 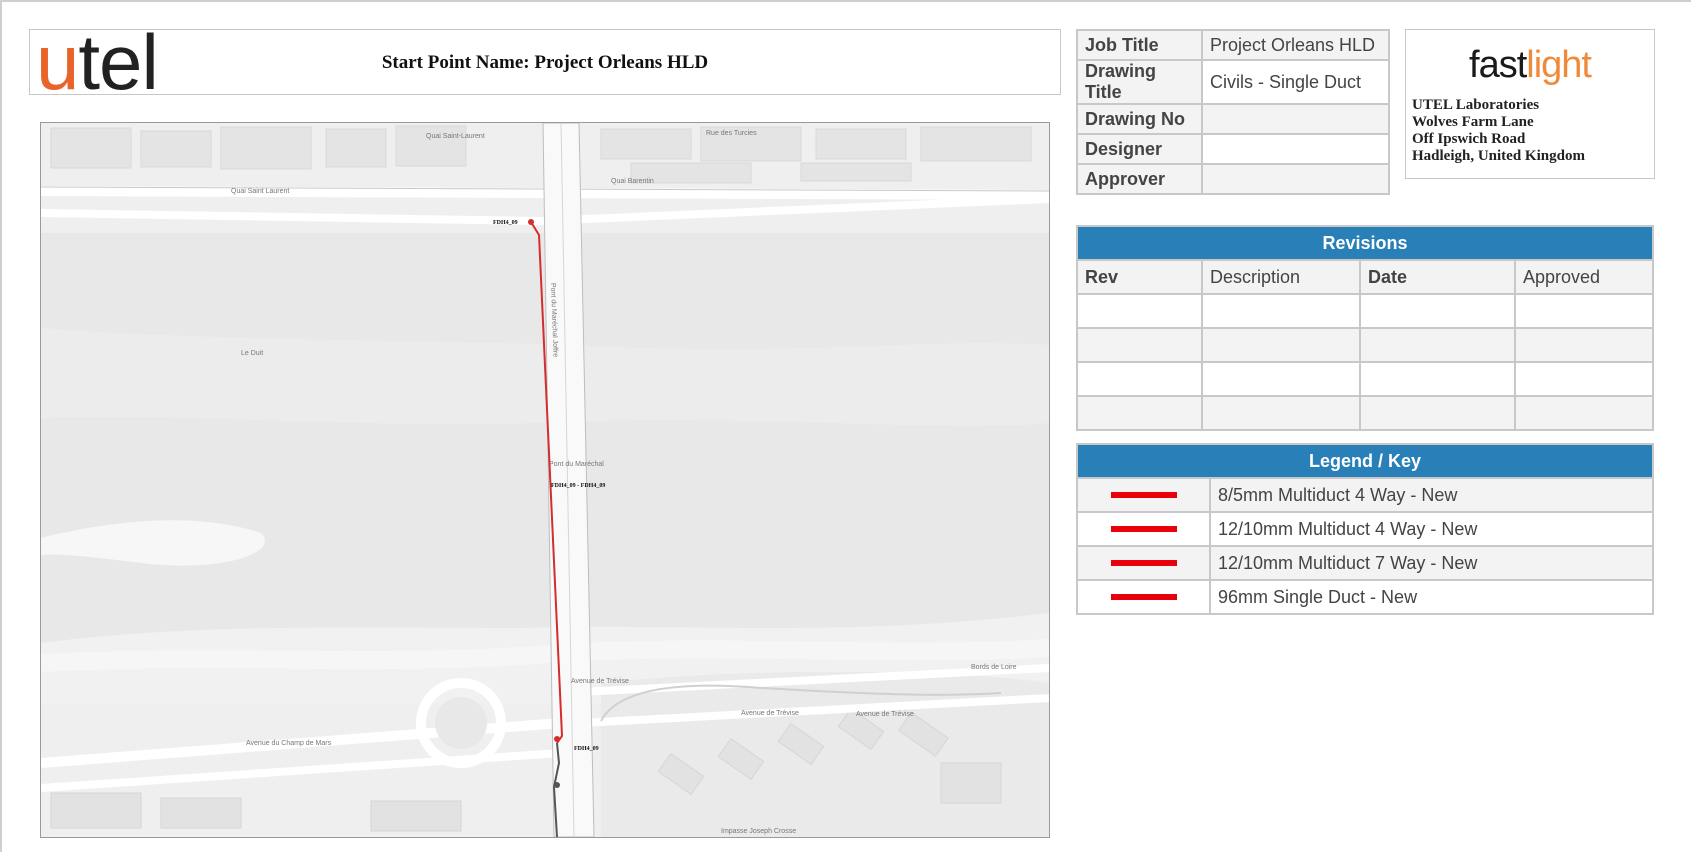 I want to click on map-label: Impasse Joseph Crosse, so click(x=758, y=831).